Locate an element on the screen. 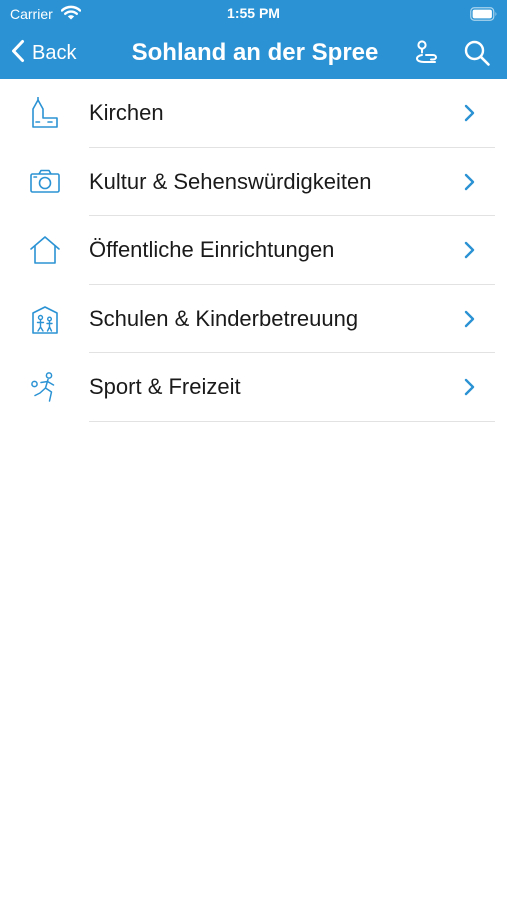 Image resolution: width=507 pixels, height=900 pixels. school-icon is located at coordinates (45, 319).